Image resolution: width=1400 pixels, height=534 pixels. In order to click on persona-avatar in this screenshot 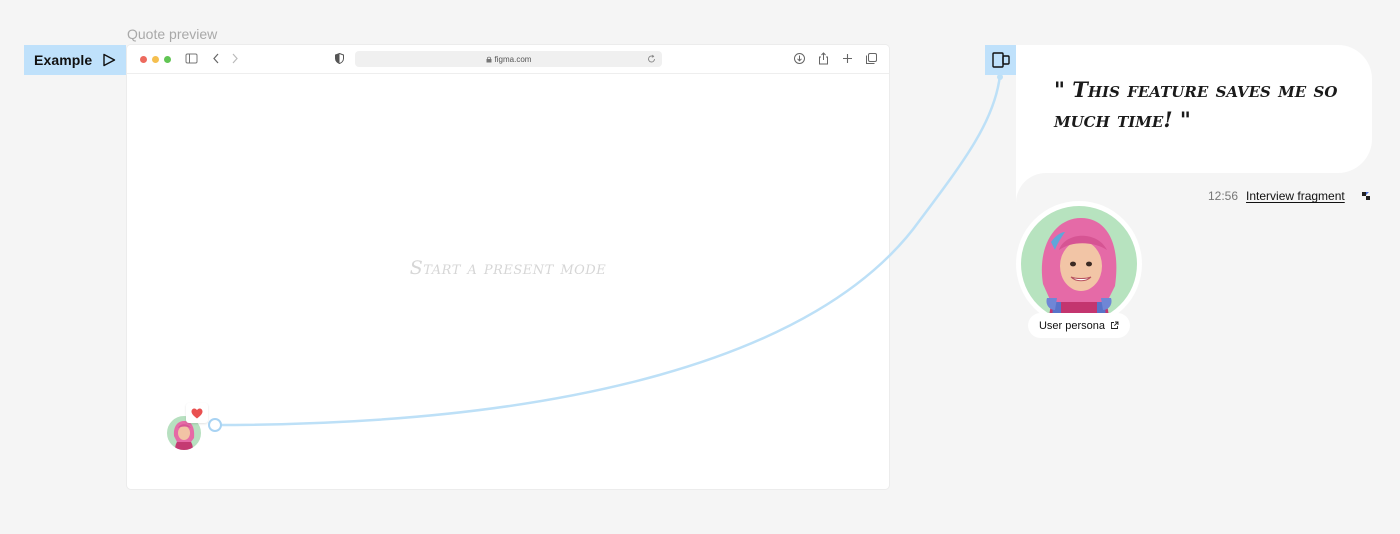, I will do `click(1079, 264)`.